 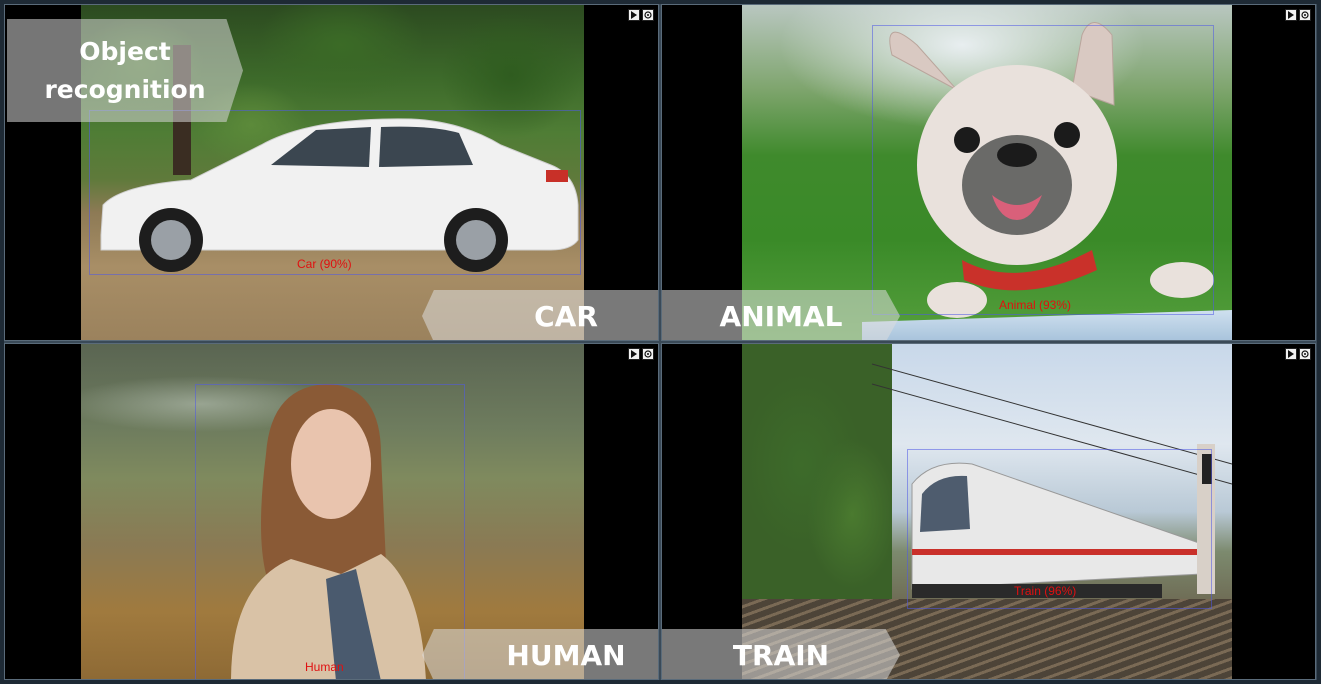 I want to click on category-banner-animal: ANIMAL, so click(x=781, y=315).